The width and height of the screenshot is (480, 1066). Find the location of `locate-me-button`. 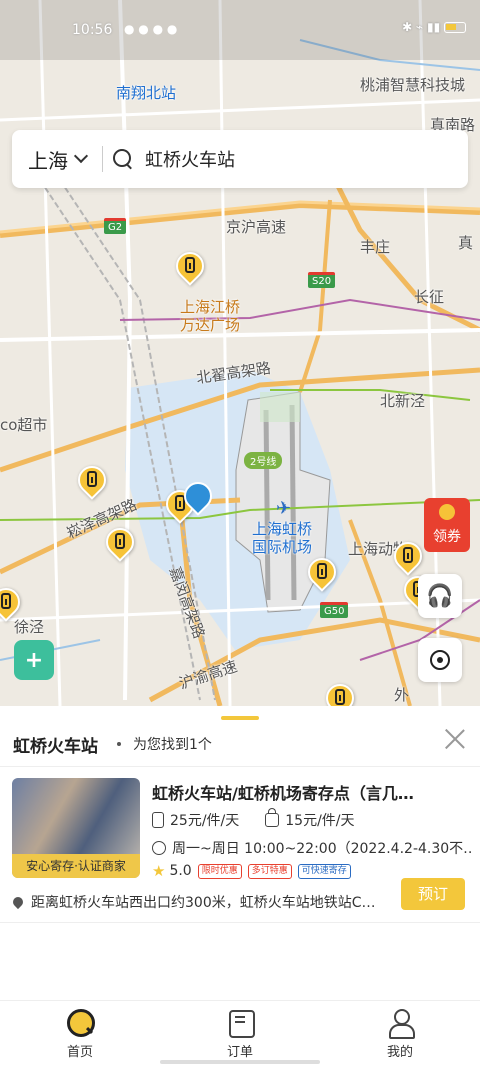

locate-me-button is located at coordinates (440, 660).